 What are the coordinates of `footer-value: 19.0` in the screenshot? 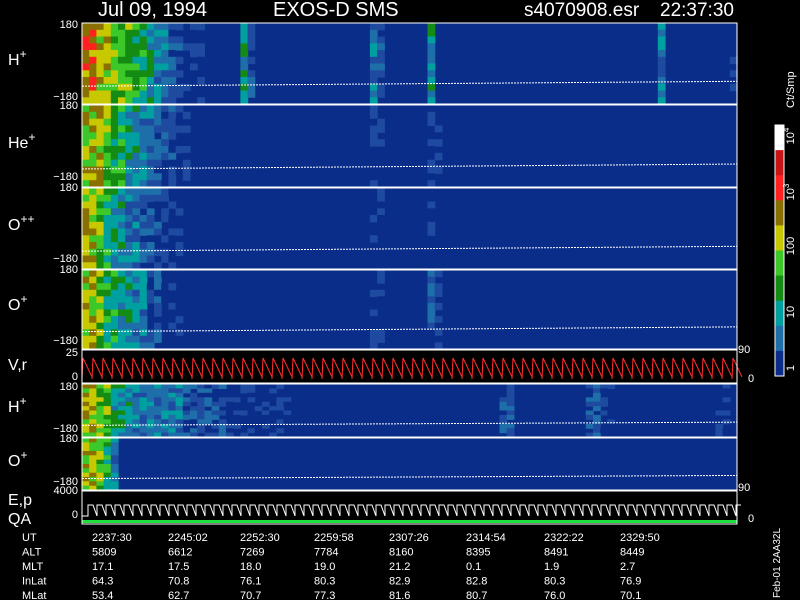 It's located at (324, 567).